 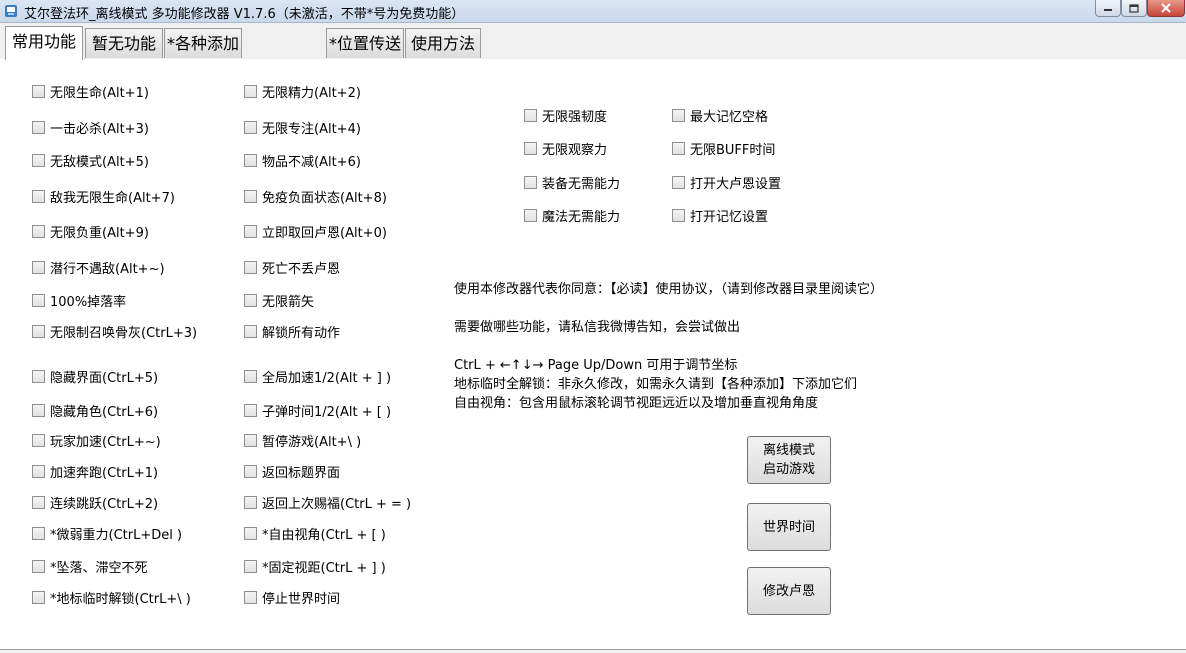 What do you see at coordinates (593, 11) in the screenshot?
I see `title-bar: 艾尔登法环_离线模式 多功能修改器 V1.7.6（未激活，不带*号为免费功能）` at bounding box center [593, 11].